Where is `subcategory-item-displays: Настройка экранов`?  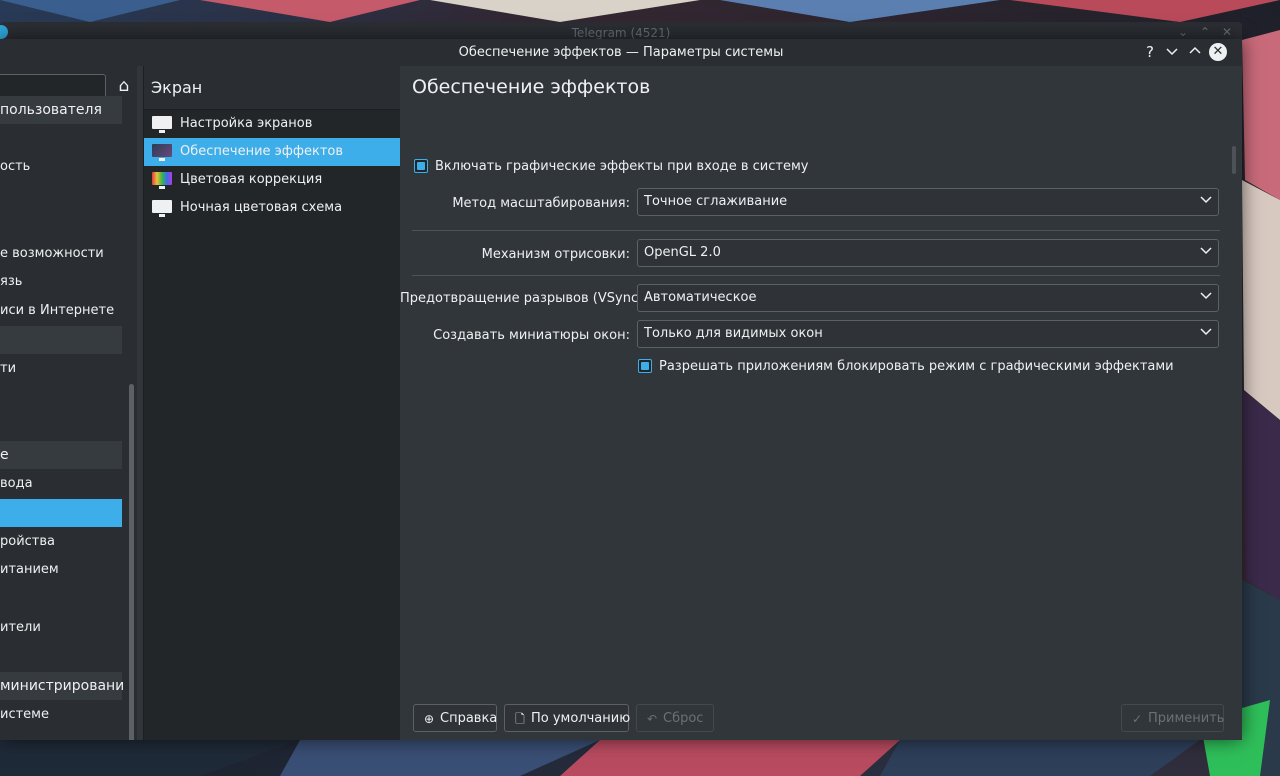
subcategory-item-displays: Настройка экранов is located at coordinates (272, 124).